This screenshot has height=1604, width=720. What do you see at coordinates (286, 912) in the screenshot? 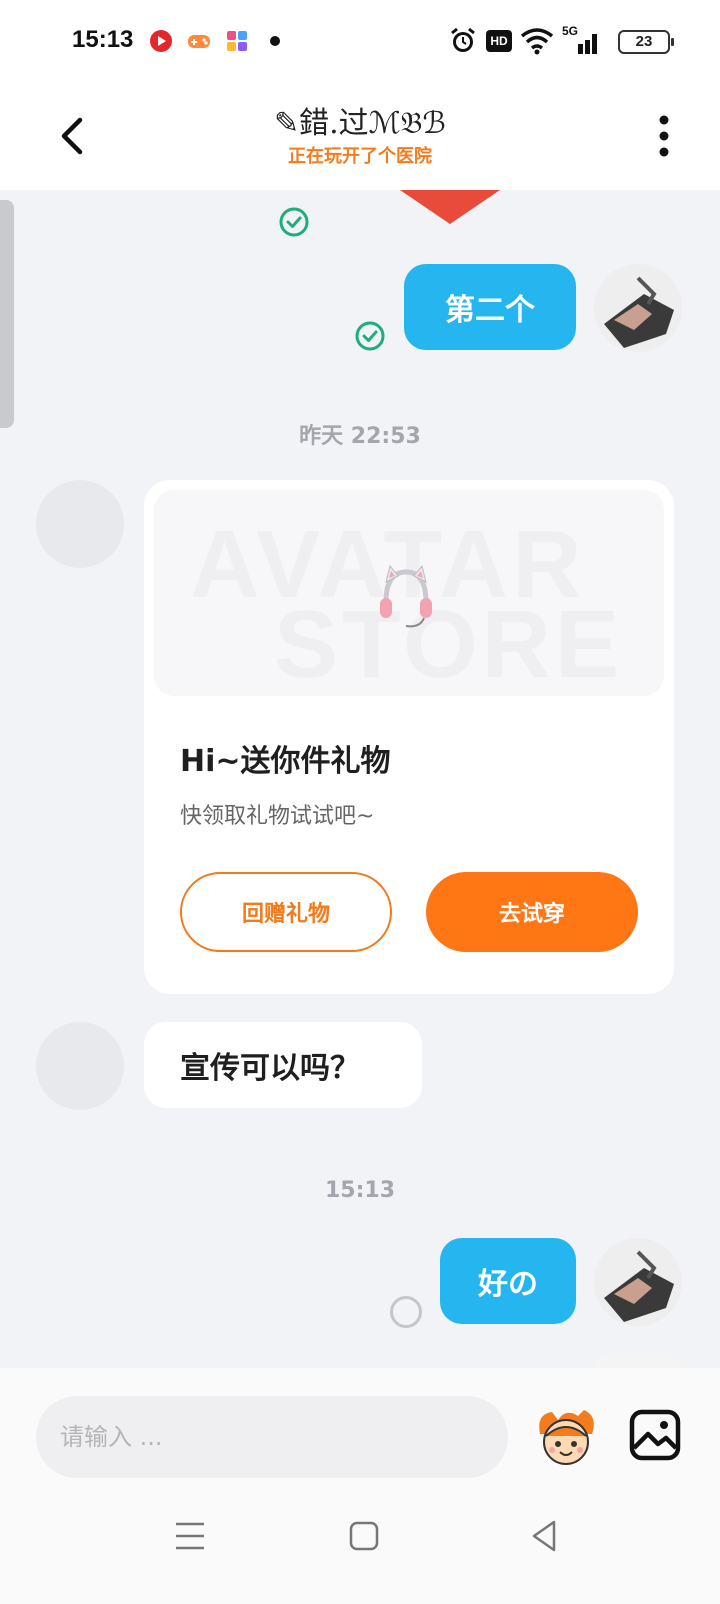
I see `return-gift-button: 回赠礼物` at bounding box center [286, 912].